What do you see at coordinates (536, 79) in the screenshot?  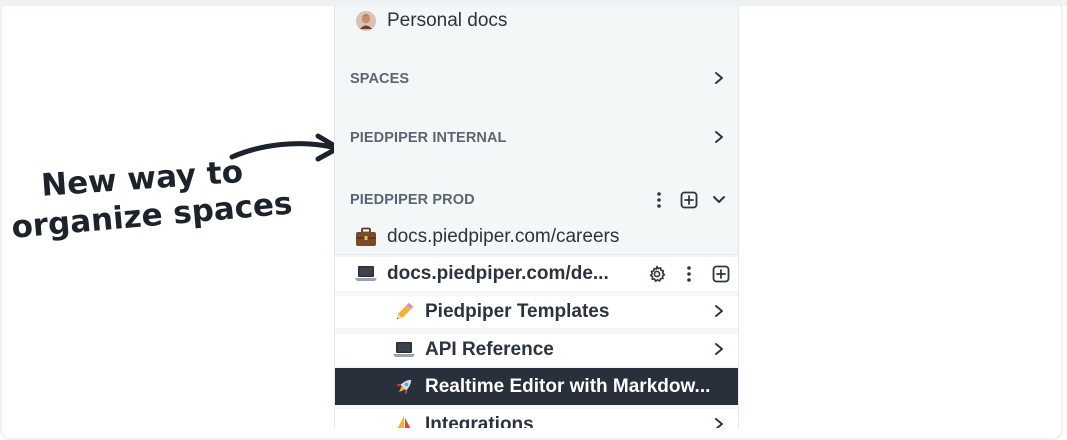 I see `section-spaces: SPACES` at bounding box center [536, 79].